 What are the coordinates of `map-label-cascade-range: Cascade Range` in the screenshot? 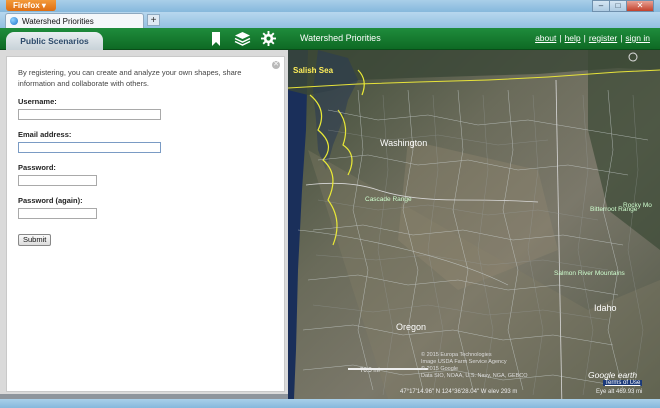 It's located at (388, 199).